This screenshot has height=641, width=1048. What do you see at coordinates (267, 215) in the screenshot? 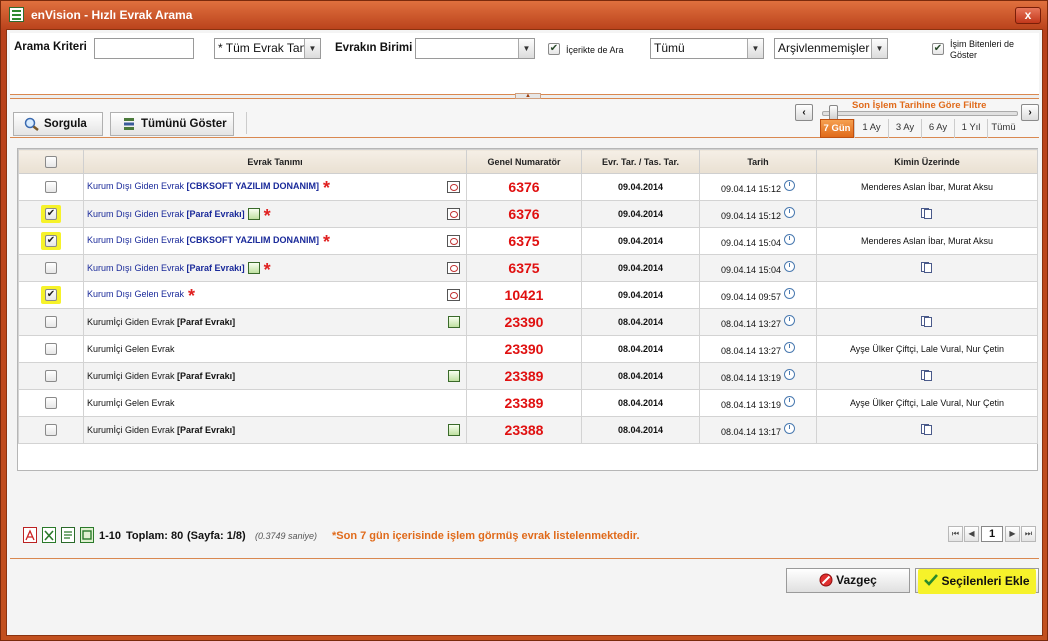
I see `required-star-icon: *` at bounding box center [267, 215].